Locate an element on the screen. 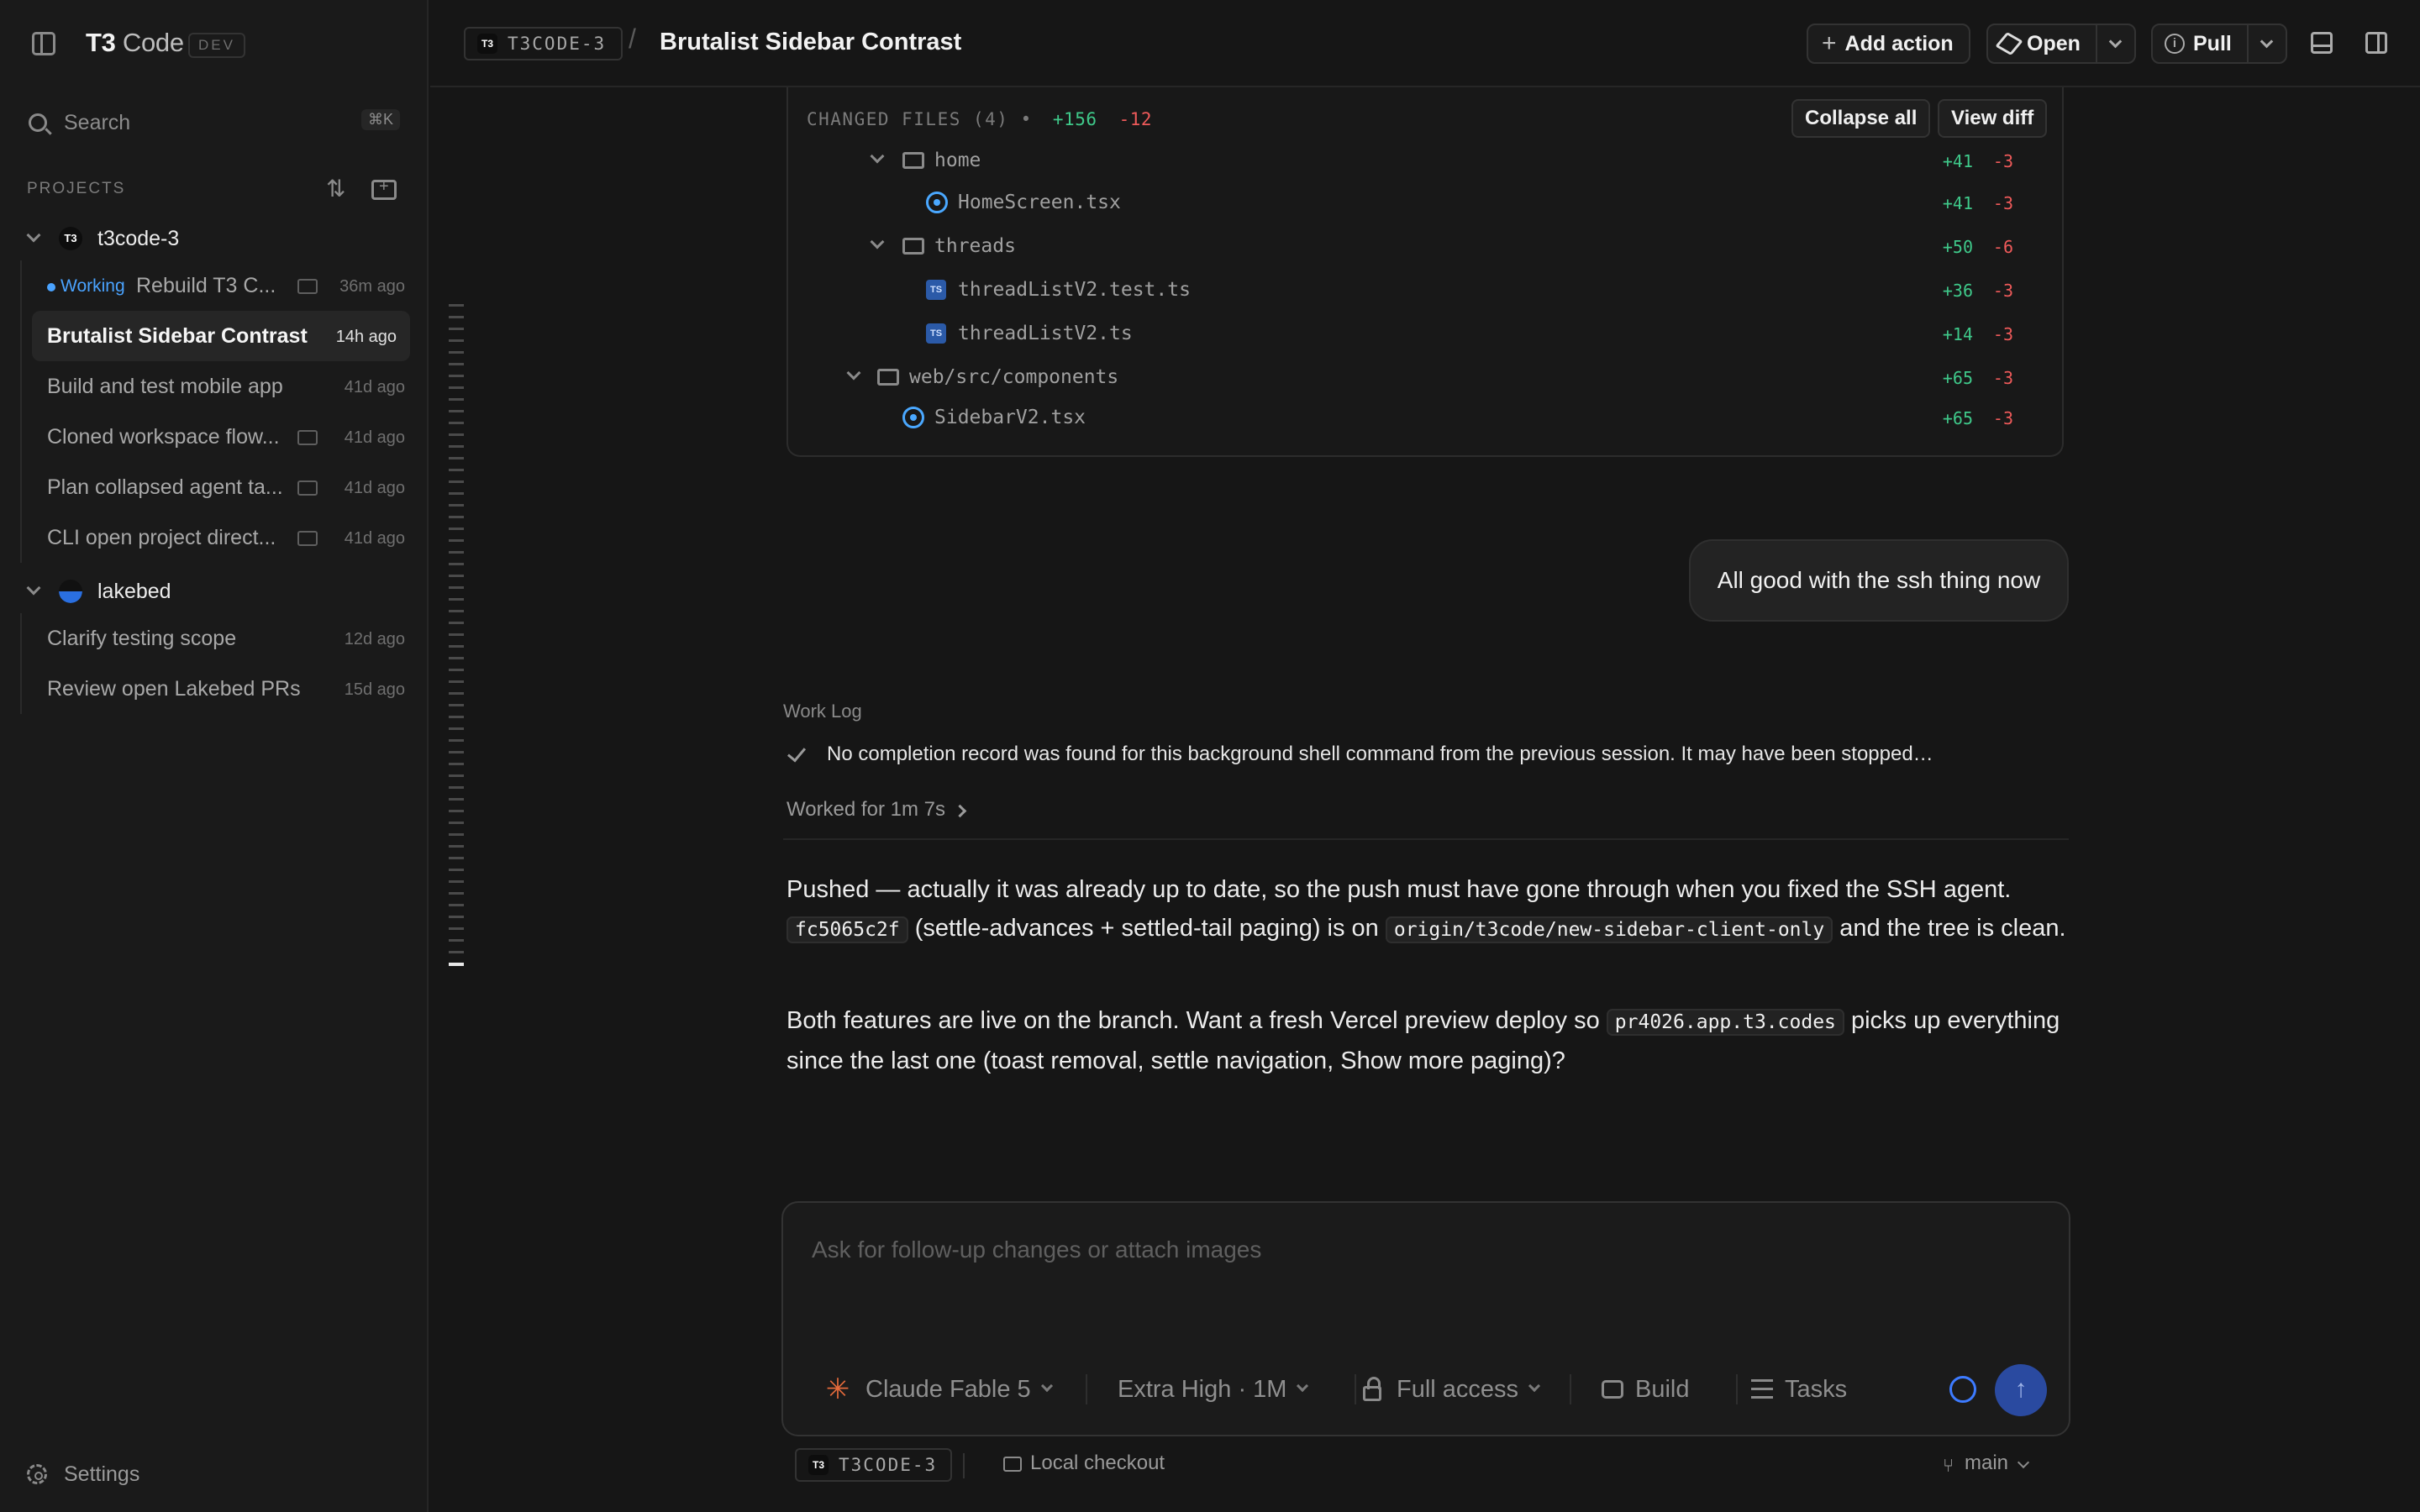  build-mode-button: Build is located at coordinates (1646, 1389).